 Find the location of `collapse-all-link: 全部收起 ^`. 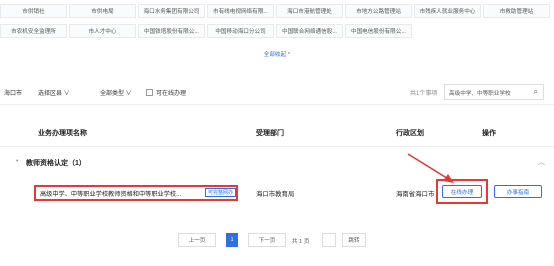

collapse-all-link: 全部收起 ^ is located at coordinates (277, 54).